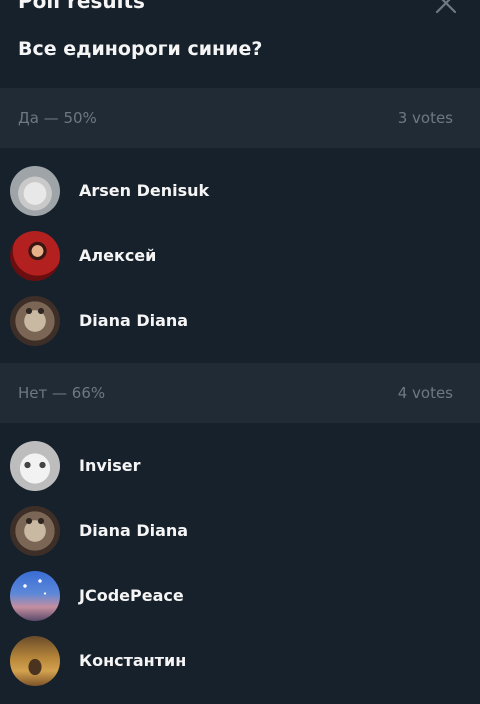  Describe the element at coordinates (240, 393) in the screenshot. I see `poll-option-header-no: Нет — 66% 4 votes` at that location.